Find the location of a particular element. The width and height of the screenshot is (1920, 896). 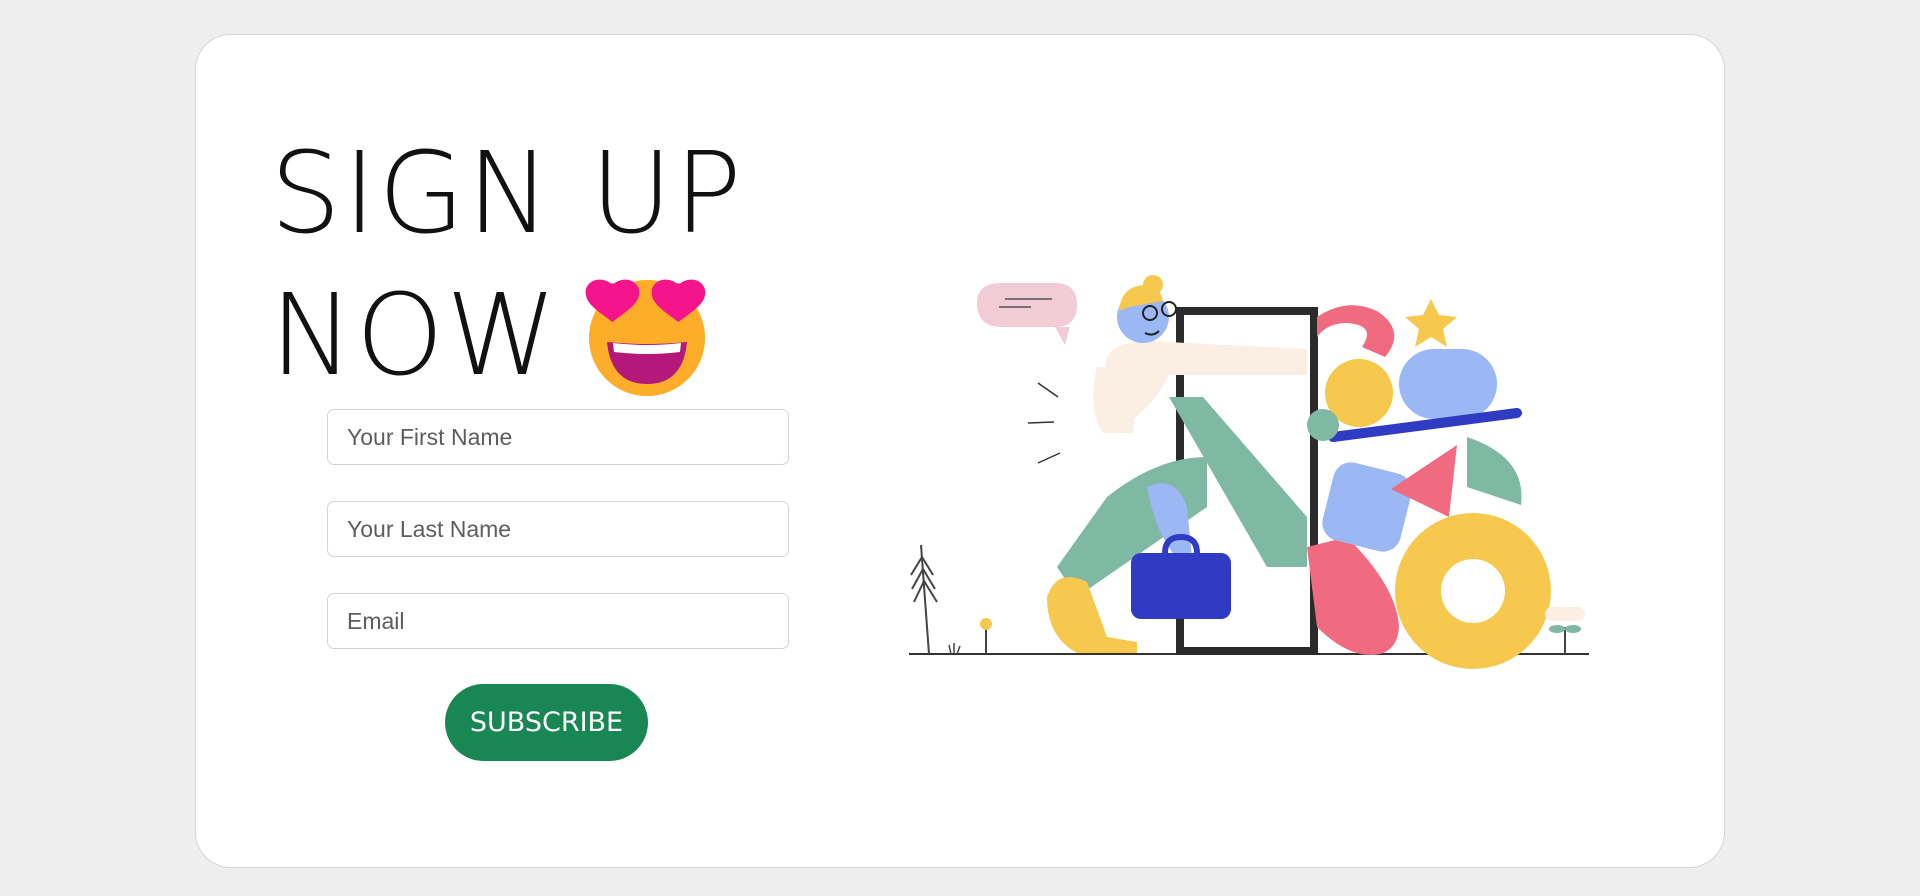

heart-eyes-emoji-icon is located at coordinates (647, 334).